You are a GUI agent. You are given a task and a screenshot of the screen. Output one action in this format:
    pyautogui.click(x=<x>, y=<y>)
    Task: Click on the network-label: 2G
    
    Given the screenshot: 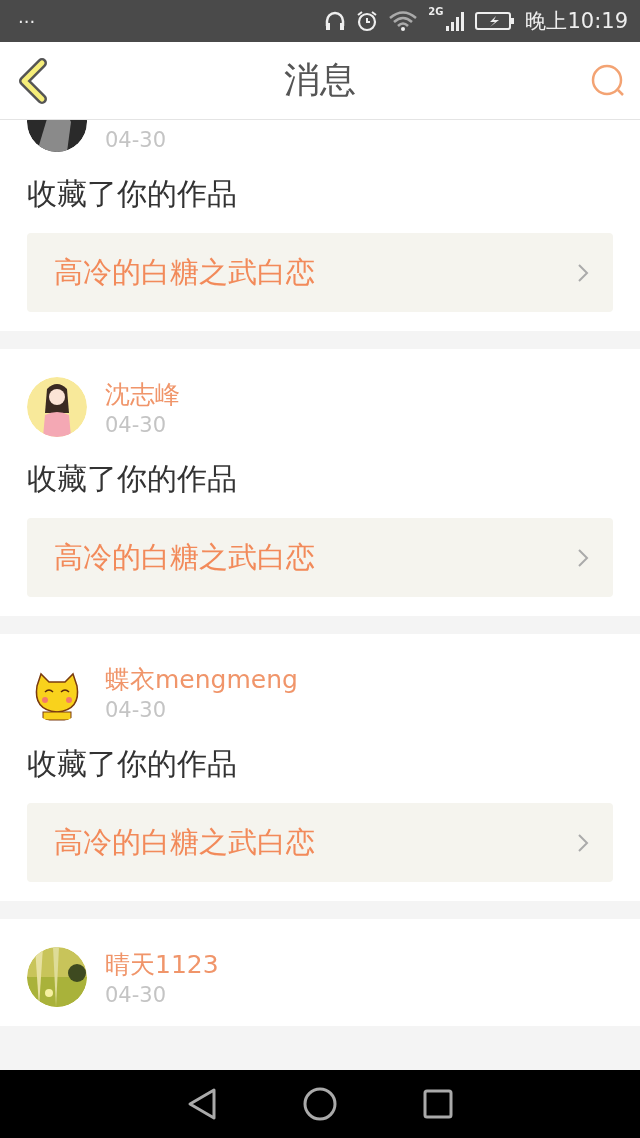 What is the action you would take?
    pyautogui.click(x=436, y=11)
    